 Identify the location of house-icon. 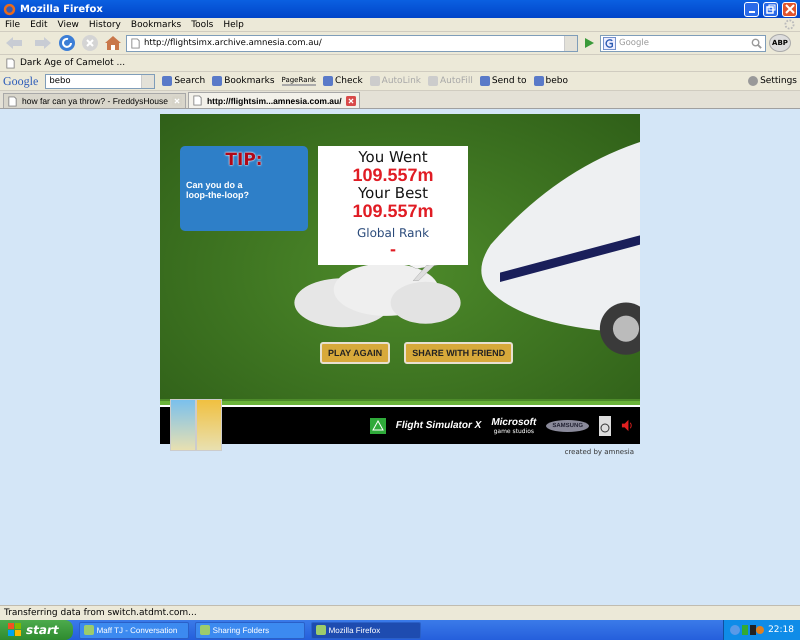
(113, 43).